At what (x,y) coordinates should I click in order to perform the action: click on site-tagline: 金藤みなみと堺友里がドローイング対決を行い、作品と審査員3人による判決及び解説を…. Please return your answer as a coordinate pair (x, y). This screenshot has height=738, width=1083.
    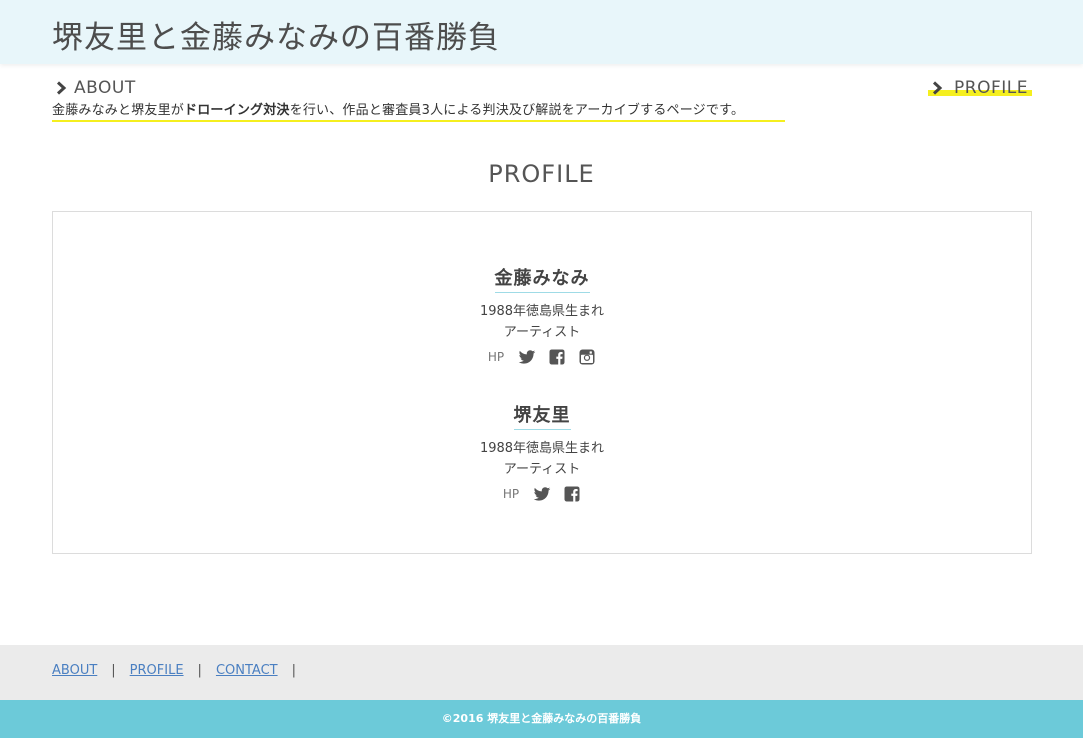
    Looking at the image, I should click on (418, 112).